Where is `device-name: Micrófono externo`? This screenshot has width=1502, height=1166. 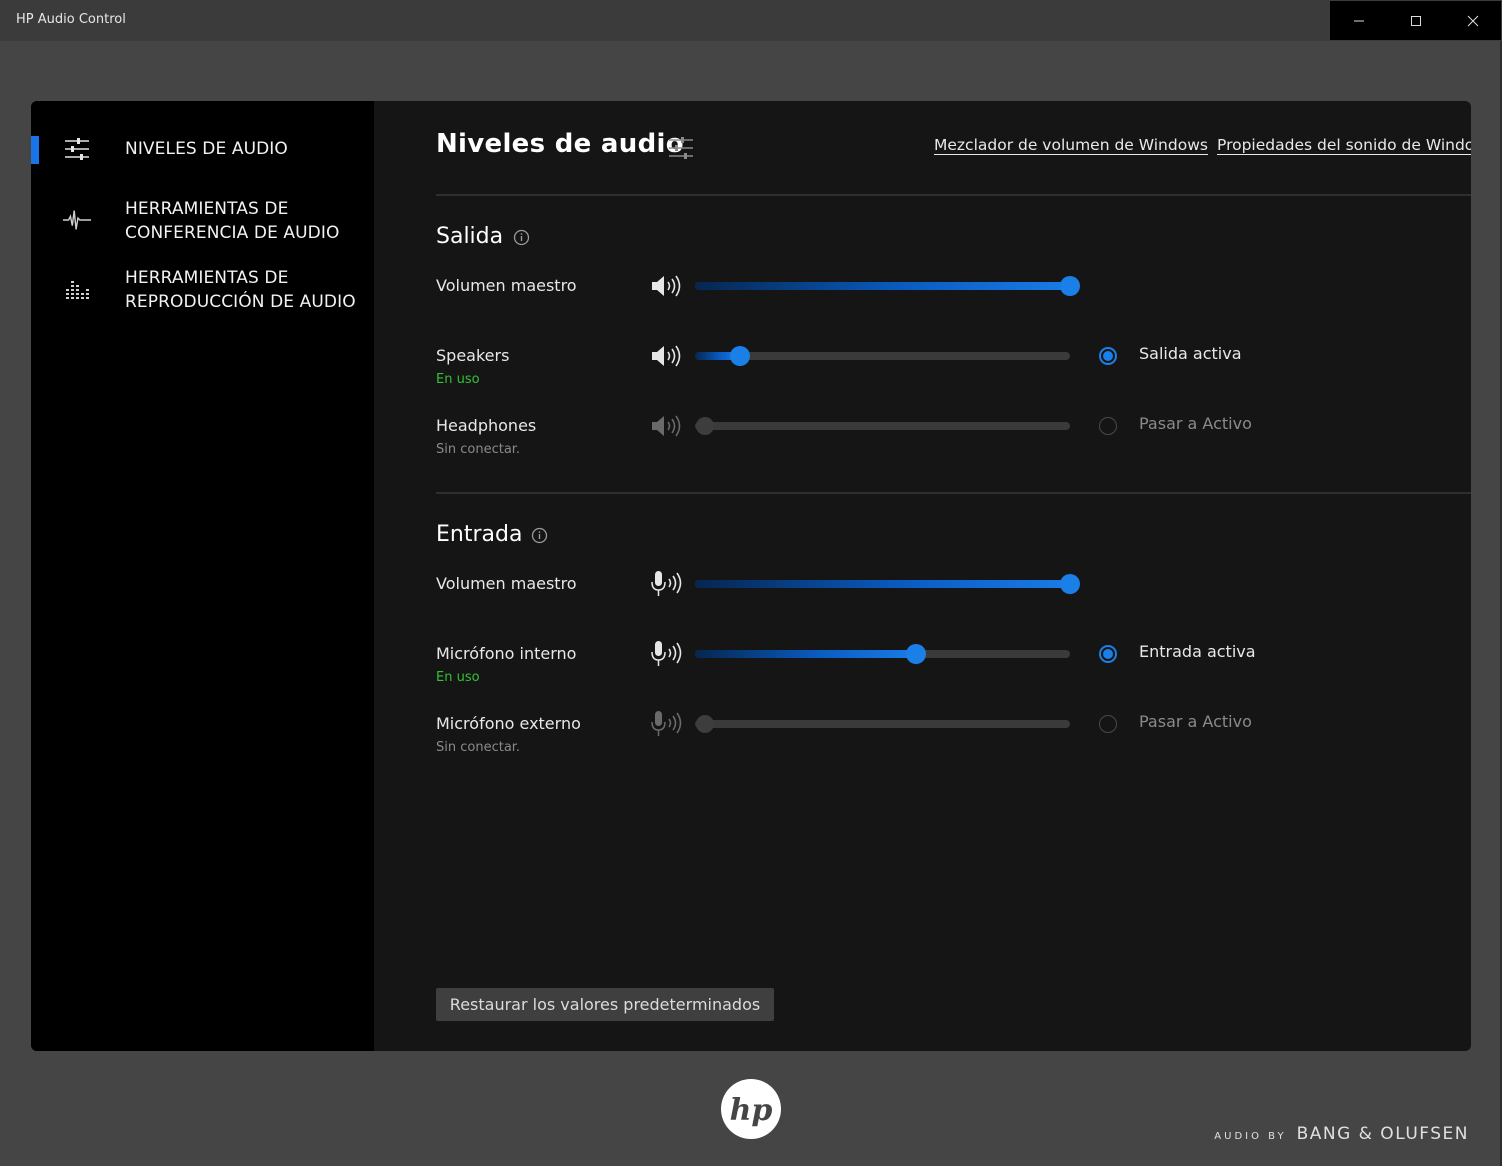
device-name: Micrófono externo is located at coordinates (508, 723).